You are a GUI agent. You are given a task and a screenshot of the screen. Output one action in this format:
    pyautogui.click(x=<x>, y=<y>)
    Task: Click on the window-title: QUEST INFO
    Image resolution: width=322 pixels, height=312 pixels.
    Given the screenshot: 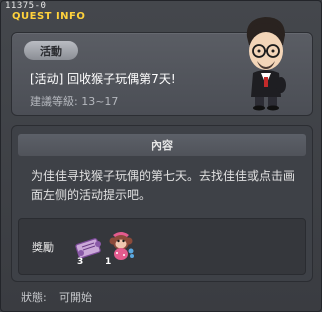 What is the action you would take?
    pyautogui.click(x=49, y=16)
    